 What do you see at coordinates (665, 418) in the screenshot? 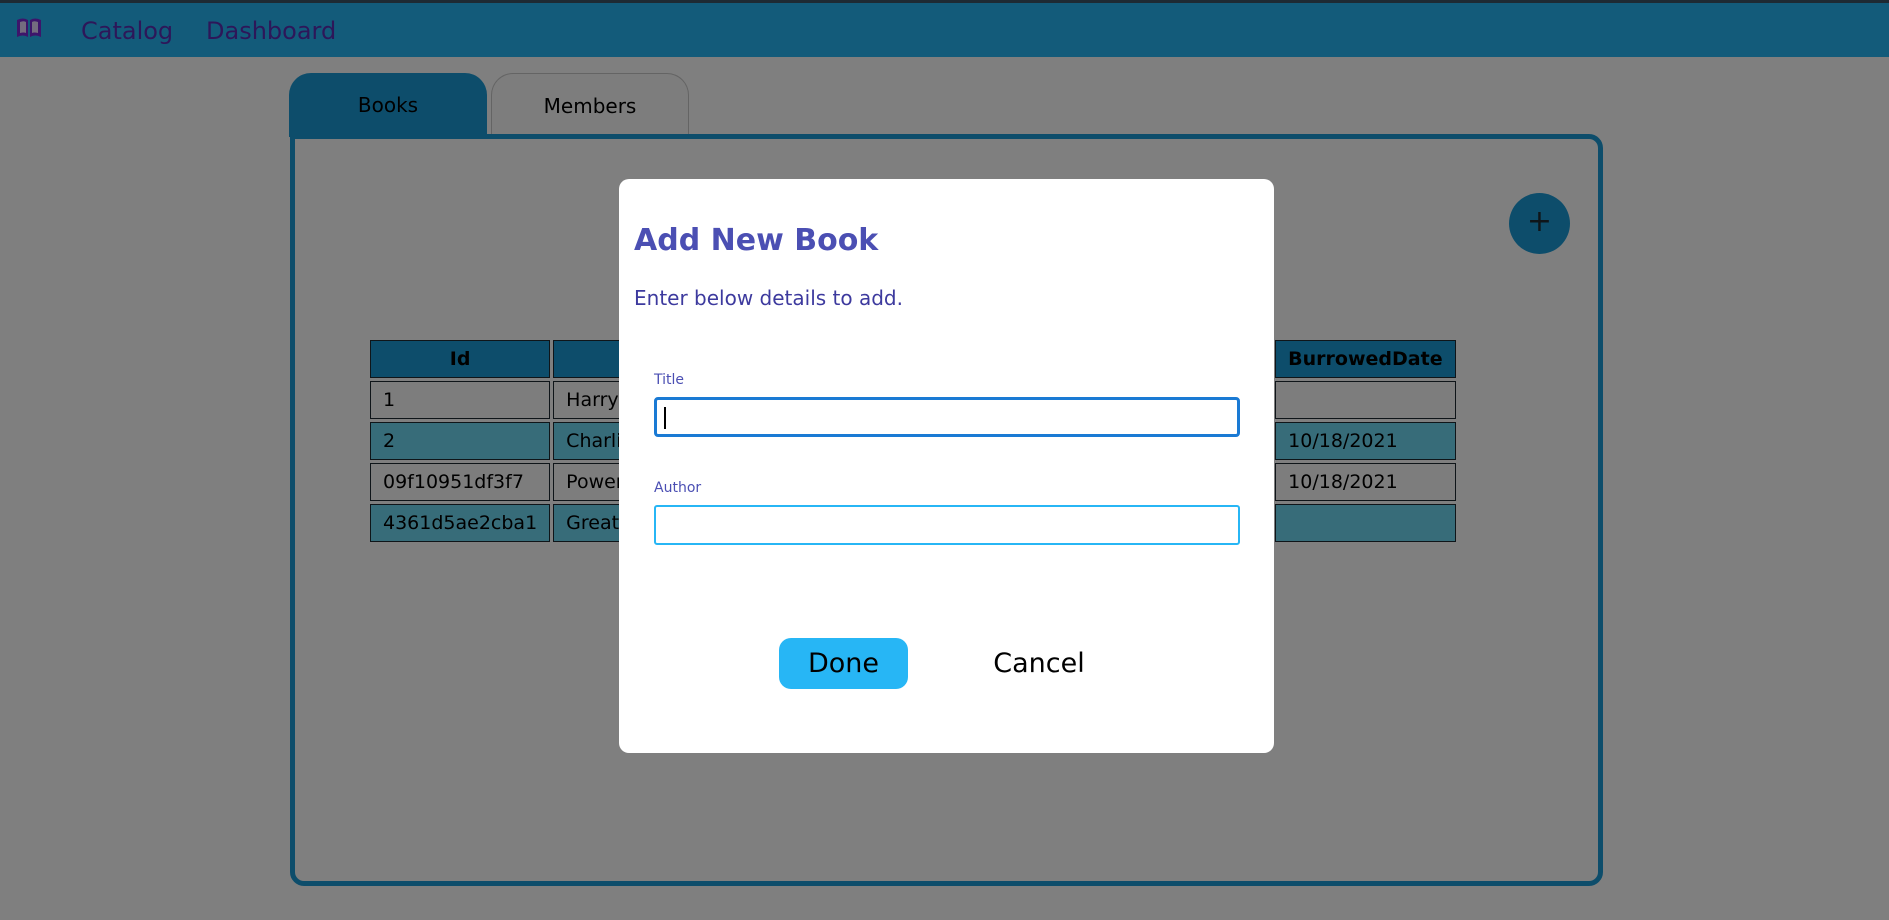
I see `text-cursor` at bounding box center [665, 418].